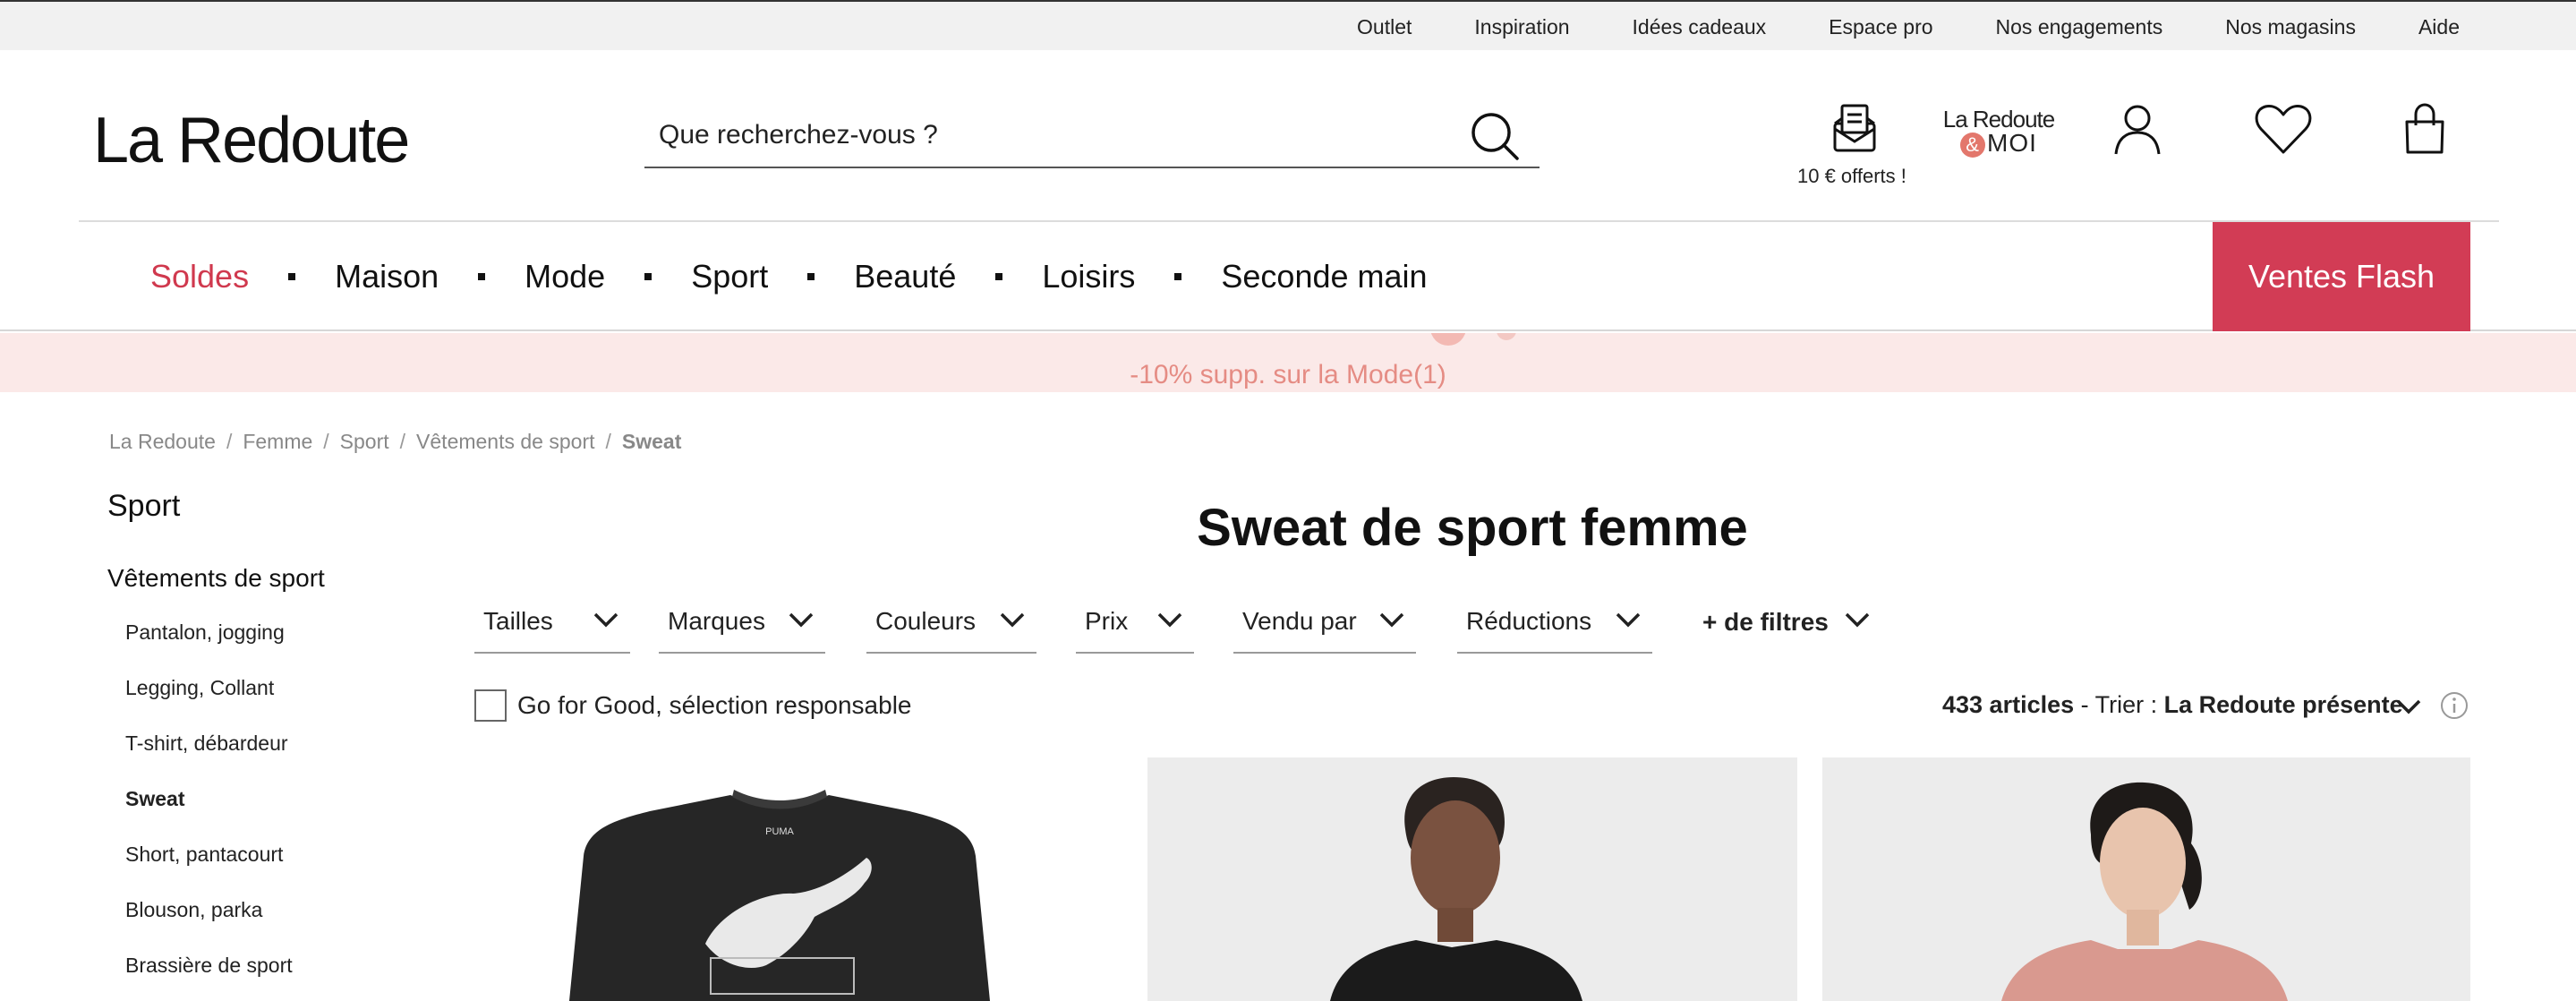 This screenshot has height=1001, width=2576. I want to click on nav-item-mode: Mode, so click(565, 276).